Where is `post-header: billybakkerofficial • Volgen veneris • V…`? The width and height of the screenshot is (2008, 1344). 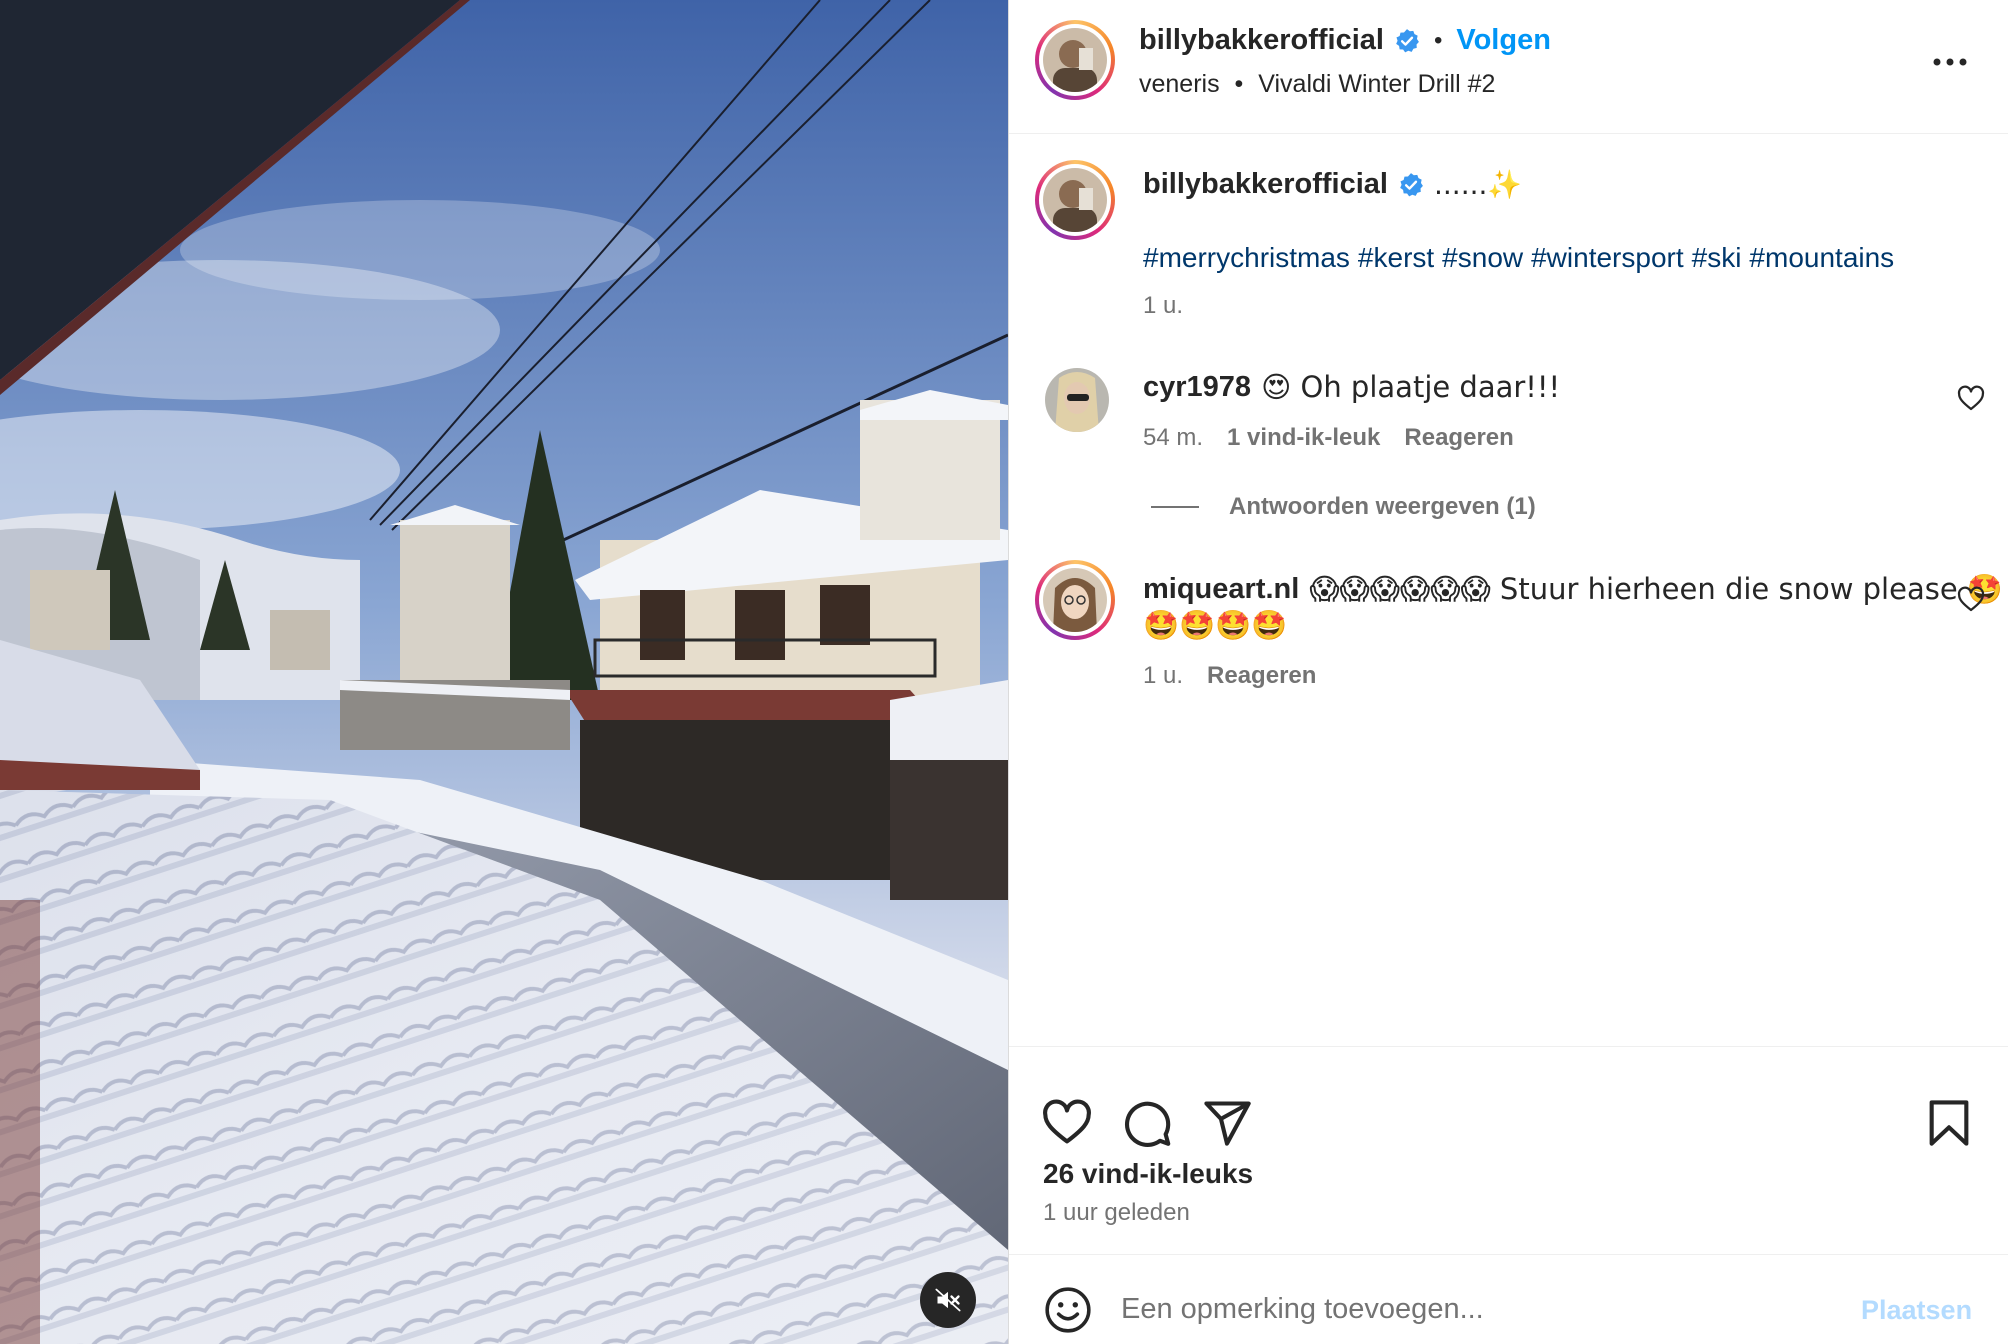
post-header: billybakkerofficial • Volgen veneris • V… is located at coordinates (1508, 67).